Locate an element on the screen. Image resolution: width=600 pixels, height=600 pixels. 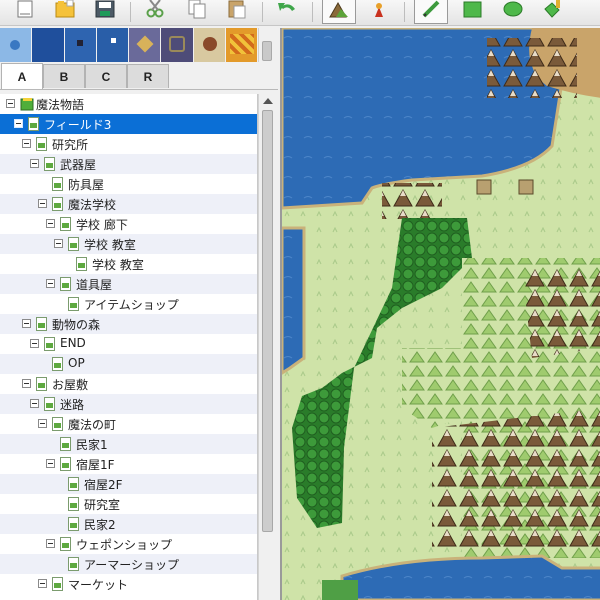
map-mode-icon is located at coordinates (339, 12).